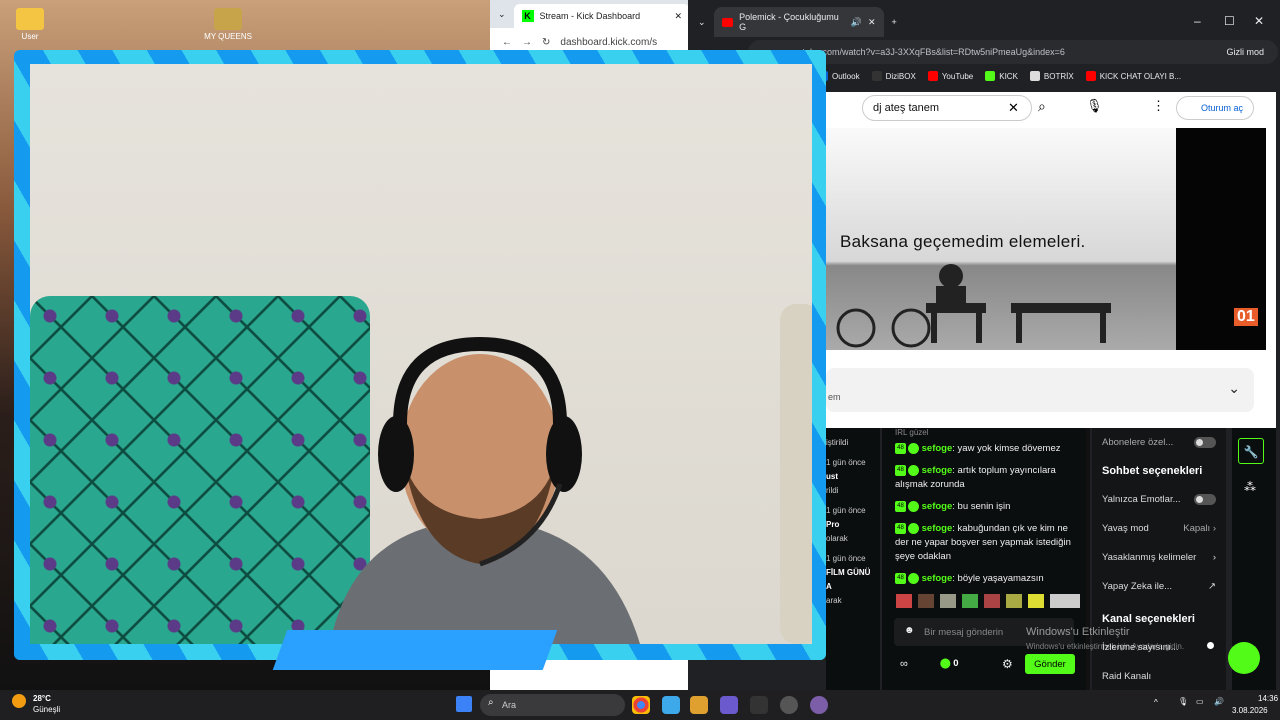 The image size is (1280, 720). Describe the element at coordinates (985, 449) in the screenshot. I see `chat-message: 48 sefoge: yaw yok kimse dövemez` at that location.